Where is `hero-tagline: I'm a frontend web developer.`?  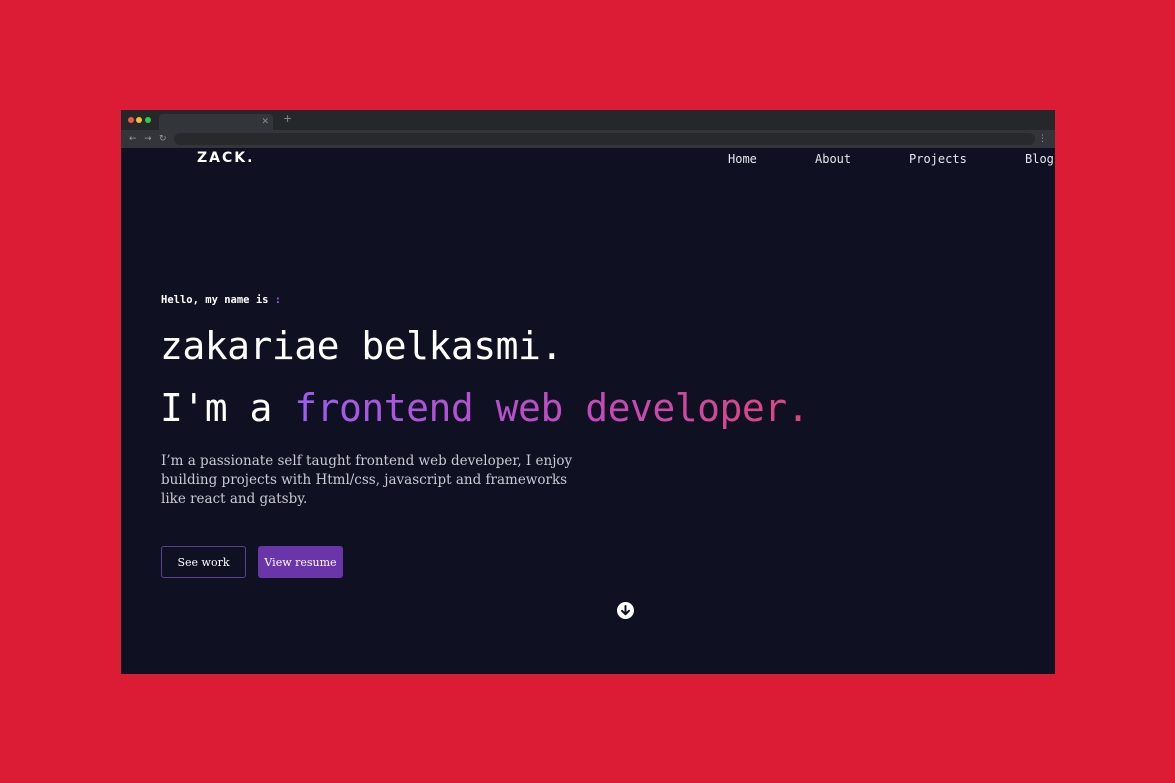
hero-tagline: I'm a frontend web developer. is located at coordinates (484, 408).